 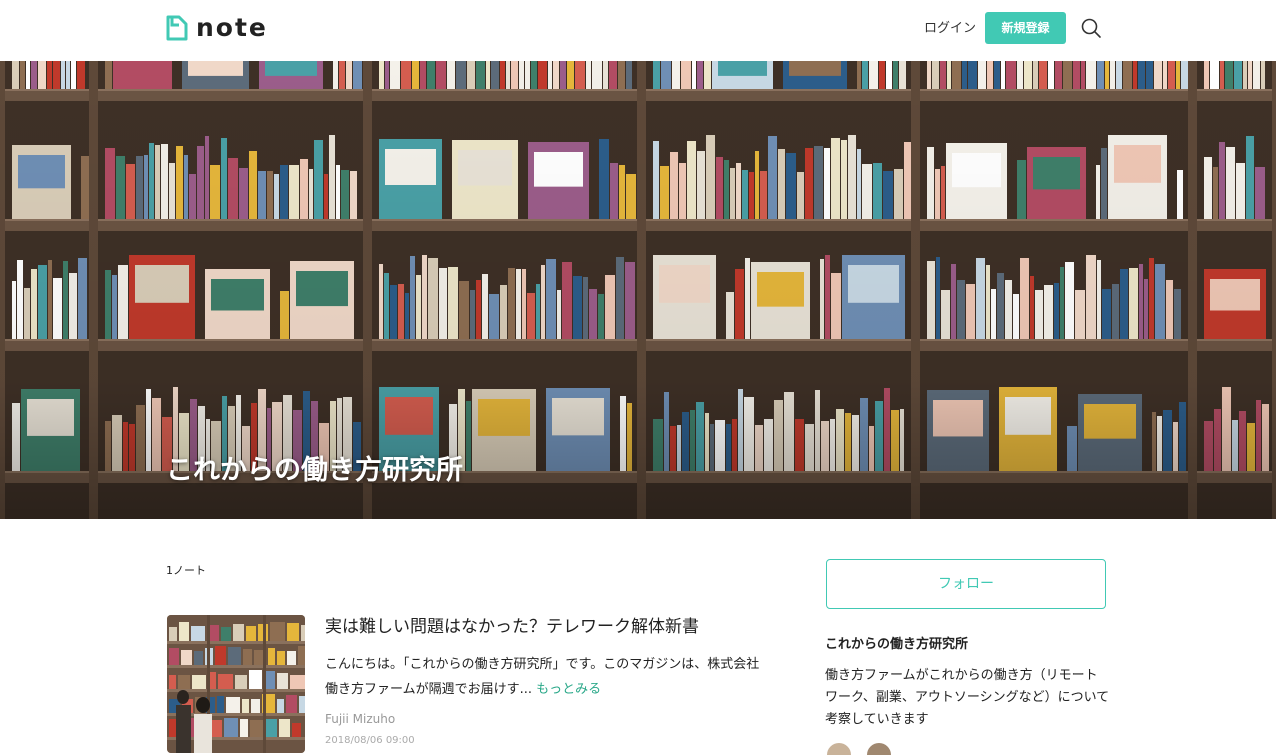 What do you see at coordinates (314, 470) in the screenshot?
I see `magazine-title: これからの働き方研究所` at bounding box center [314, 470].